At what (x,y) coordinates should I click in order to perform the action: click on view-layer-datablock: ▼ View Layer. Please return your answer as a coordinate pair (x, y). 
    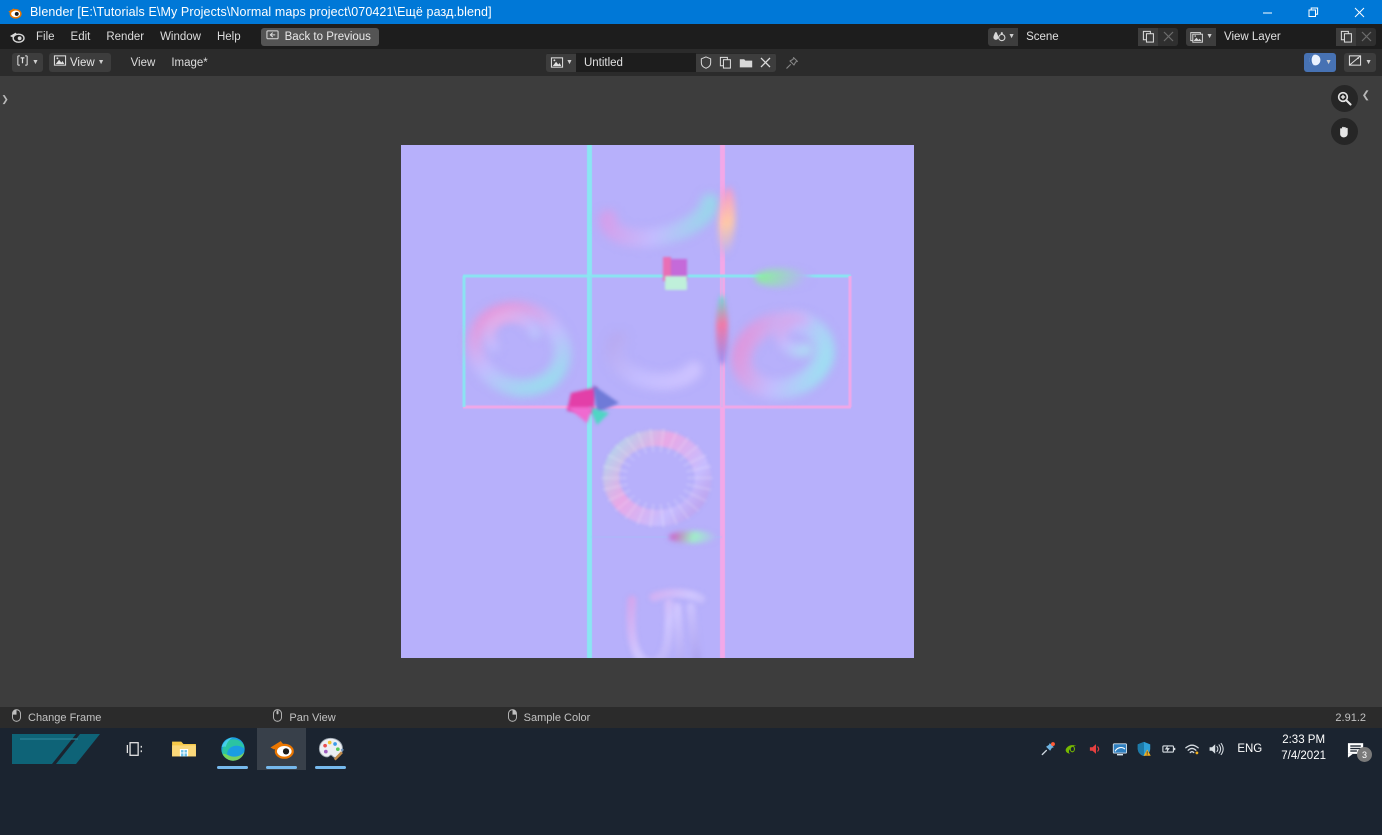
    Looking at the image, I should click on (1281, 36).